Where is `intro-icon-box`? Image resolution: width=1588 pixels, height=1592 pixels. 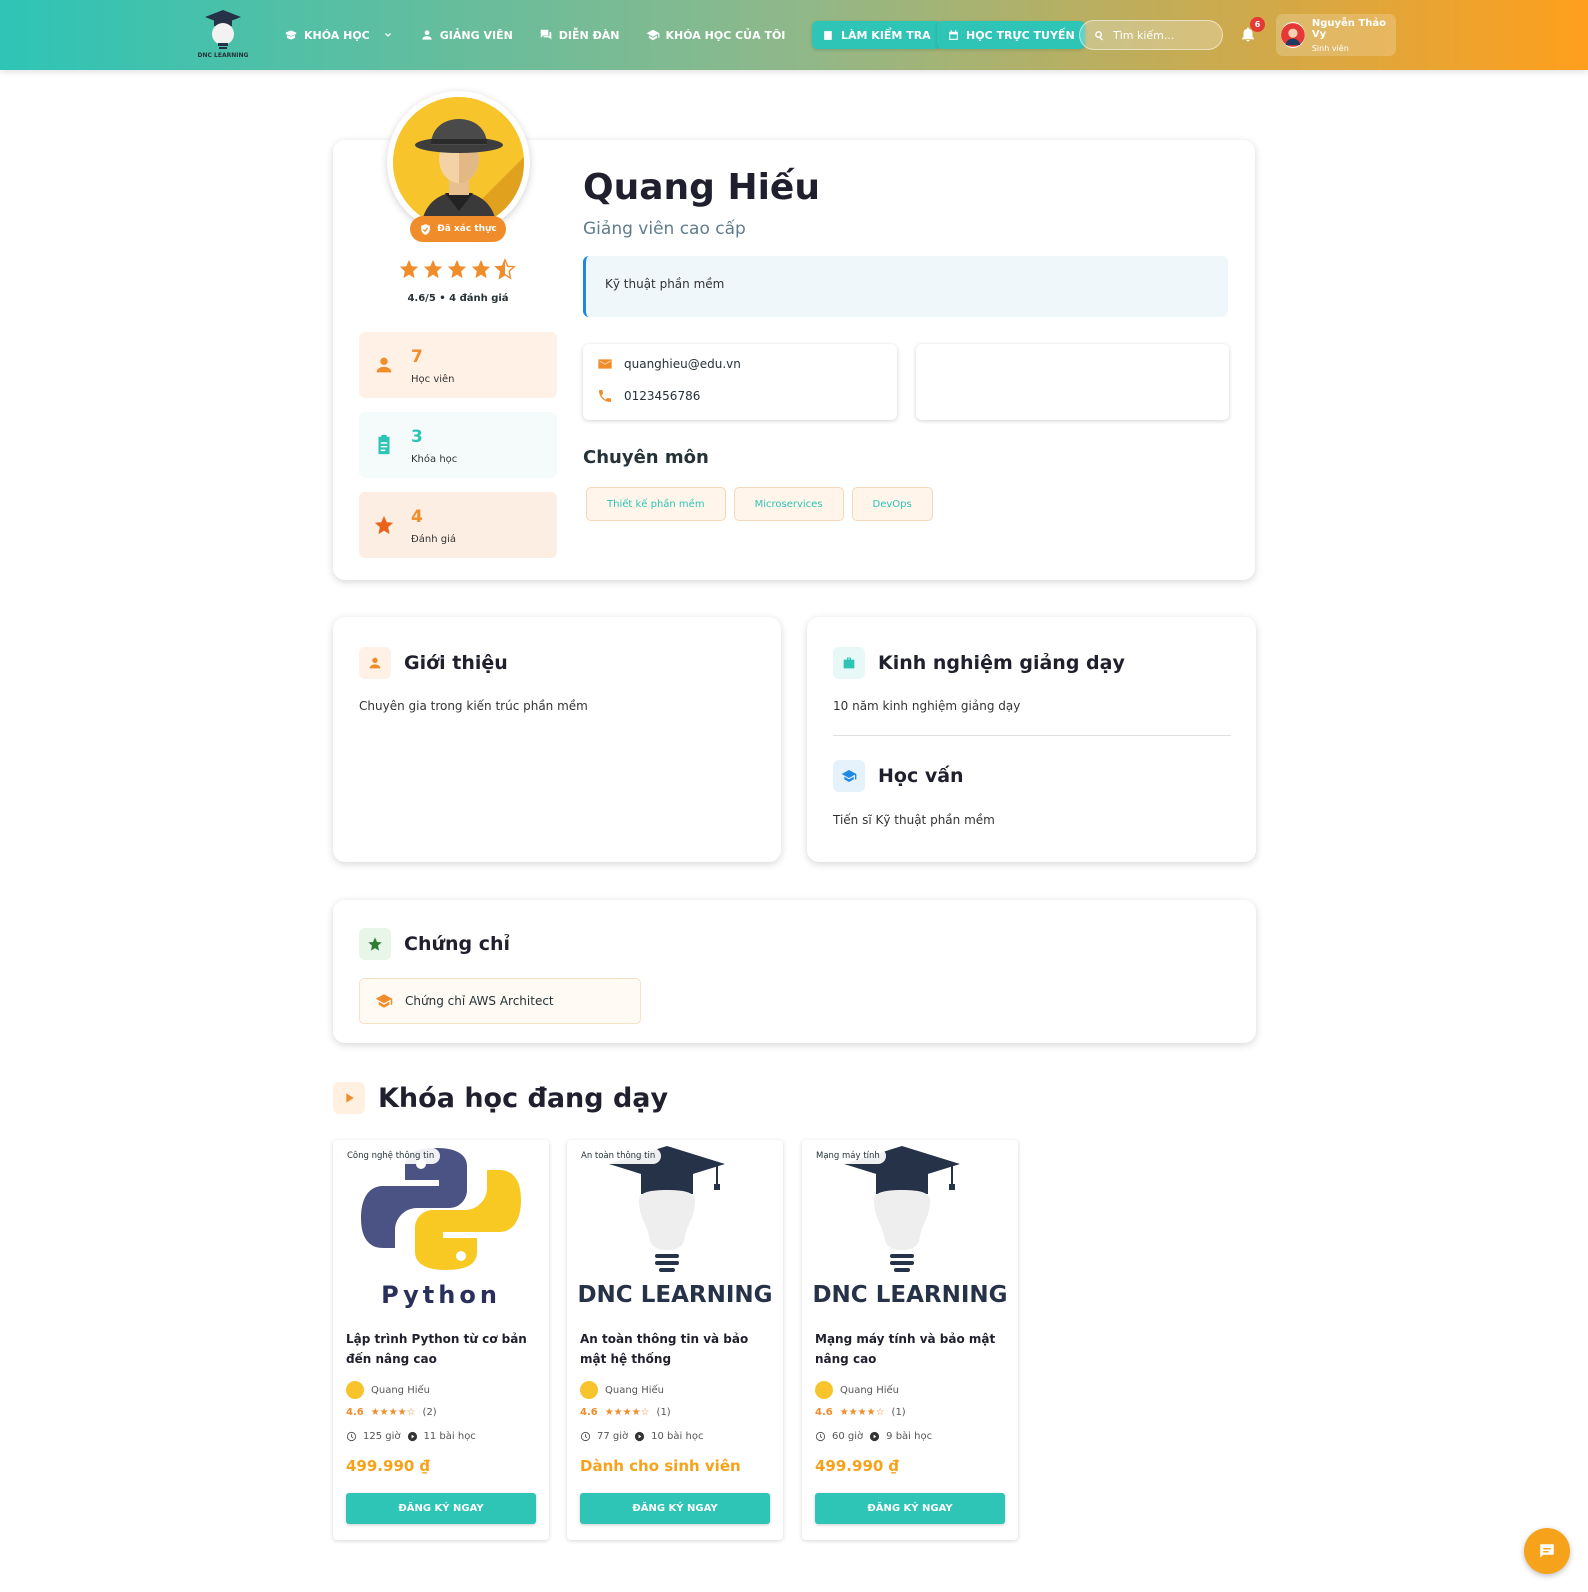 intro-icon-box is located at coordinates (375, 663).